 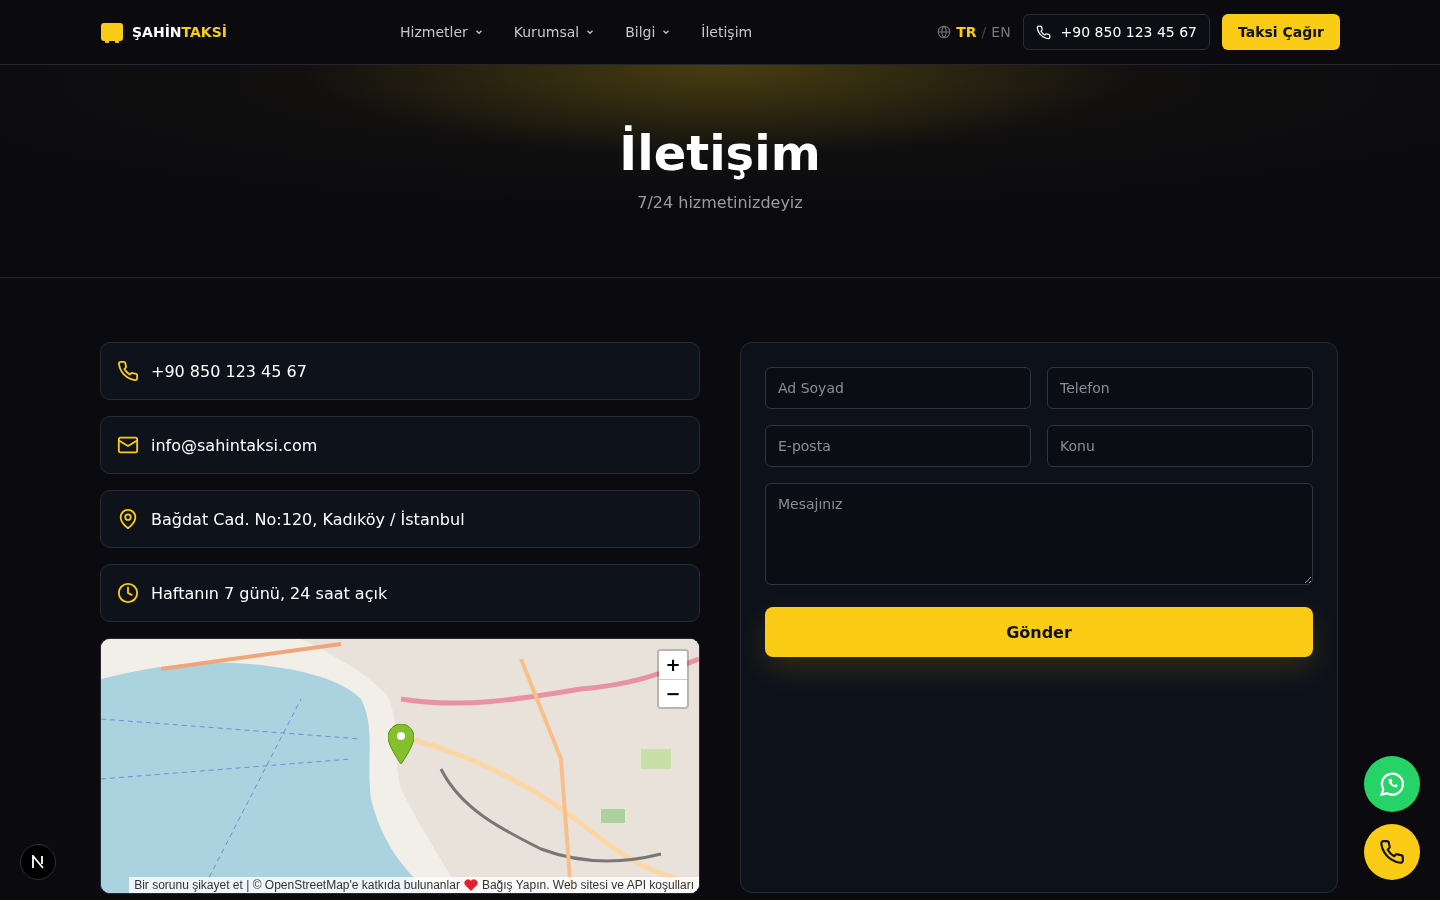 What do you see at coordinates (898, 388) in the screenshot?
I see `input-field: Ad Soyad` at bounding box center [898, 388].